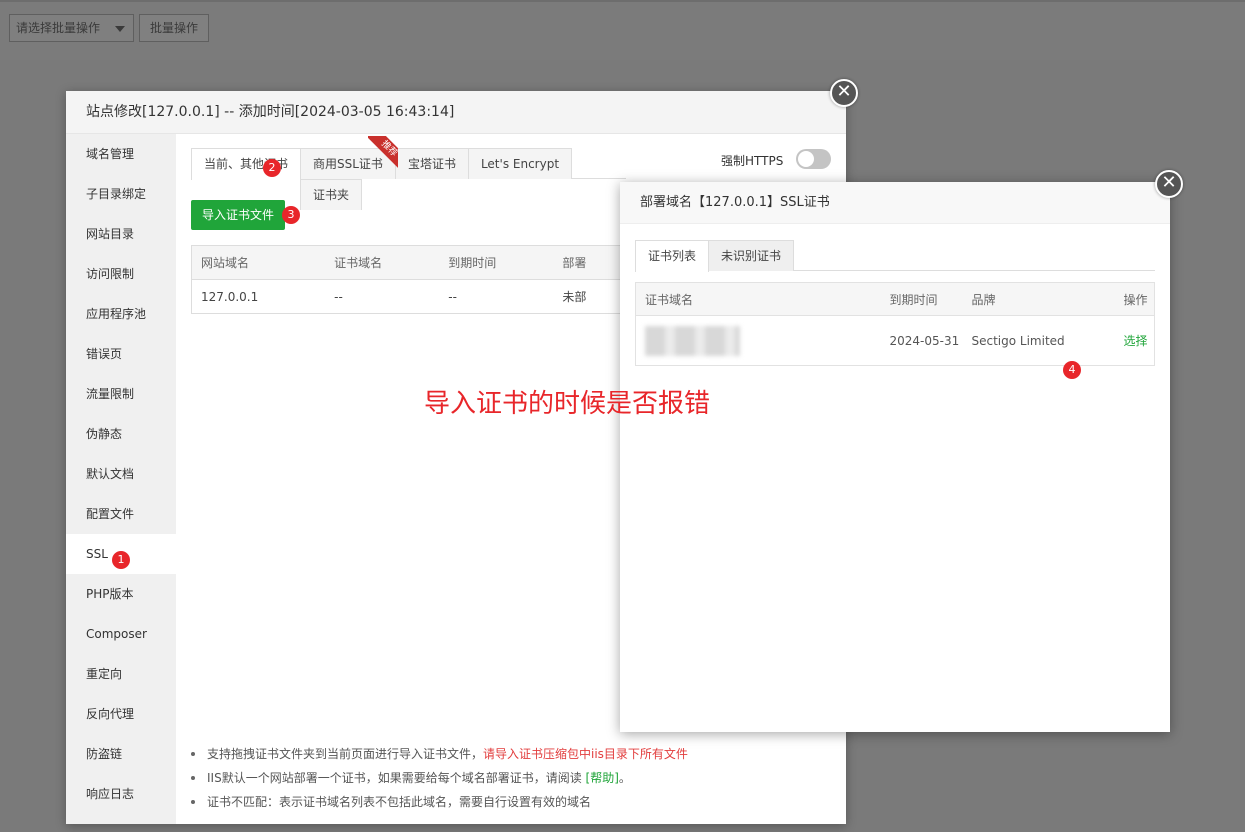  Describe the element at coordinates (751, 255) in the screenshot. I see `tab-unrecognized-cert: 未识别证书` at that location.